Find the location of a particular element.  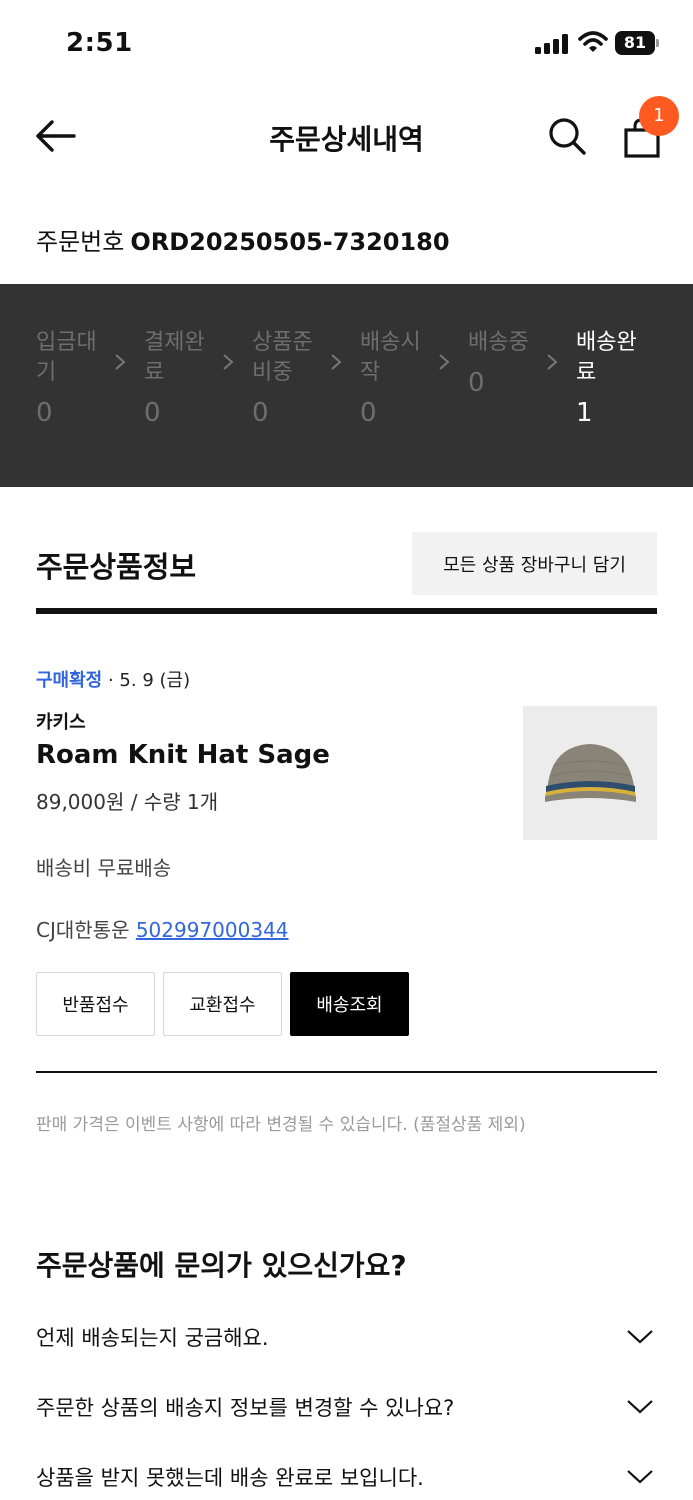

progress-step-pending-payment: 입금대기 0 is located at coordinates (76, 378).